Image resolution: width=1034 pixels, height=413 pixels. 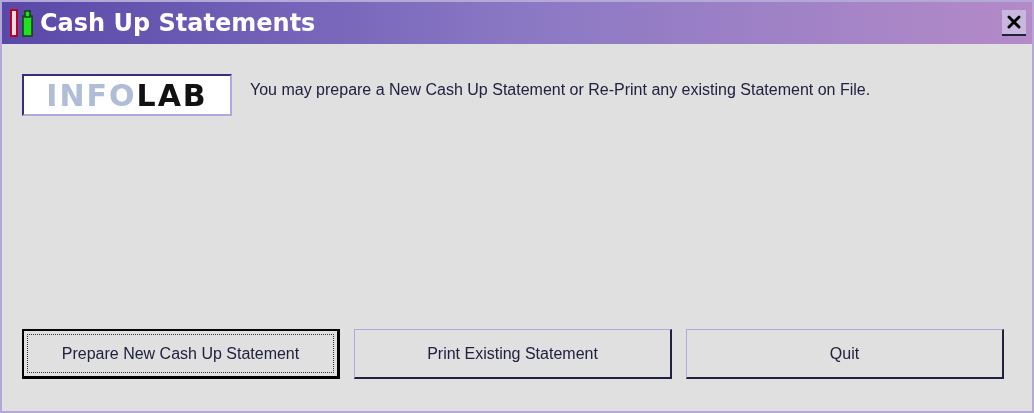 What do you see at coordinates (1014, 23) in the screenshot?
I see `close-button` at bounding box center [1014, 23].